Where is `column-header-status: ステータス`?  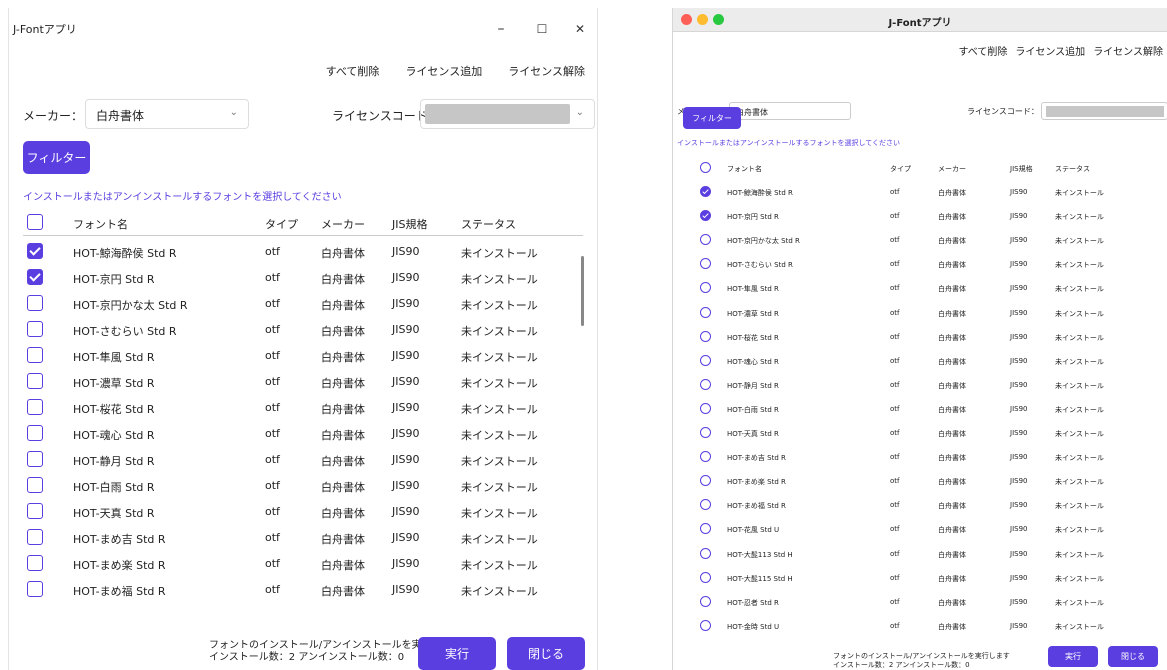 column-header-status: ステータス is located at coordinates (488, 224).